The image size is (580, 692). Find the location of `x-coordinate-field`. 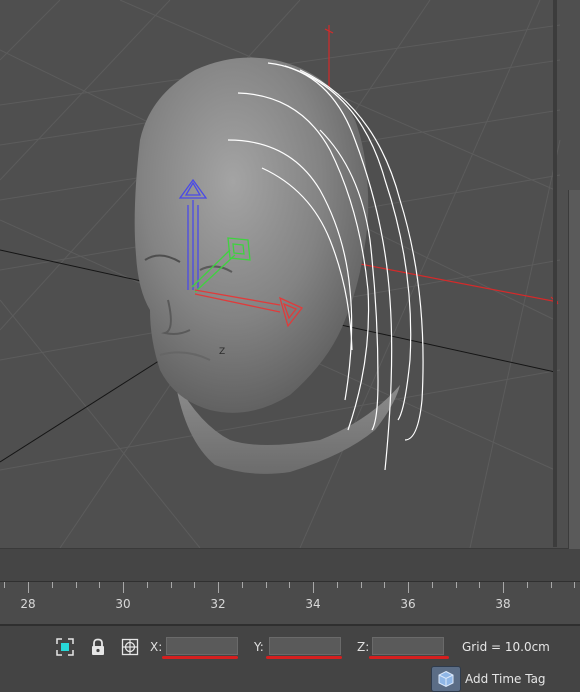

x-coordinate-field is located at coordinates (202, 646).